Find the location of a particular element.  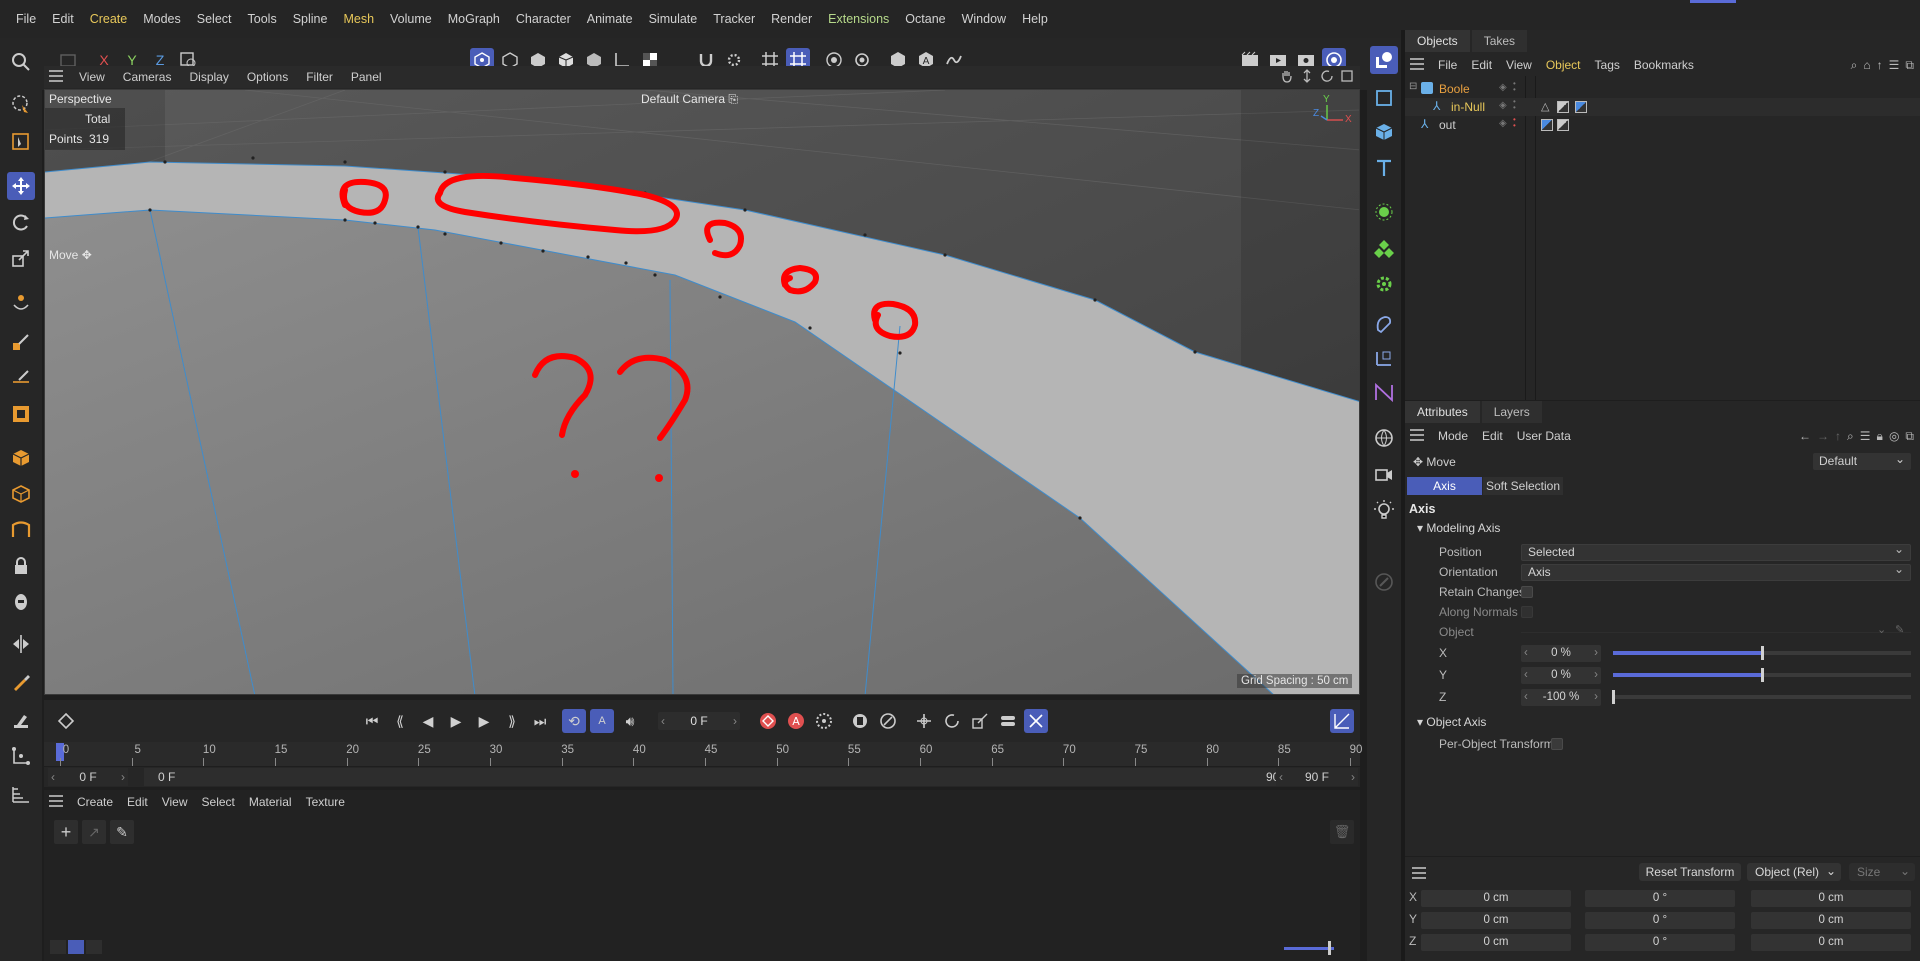

y-slider is located at coordinates (1762, 675).